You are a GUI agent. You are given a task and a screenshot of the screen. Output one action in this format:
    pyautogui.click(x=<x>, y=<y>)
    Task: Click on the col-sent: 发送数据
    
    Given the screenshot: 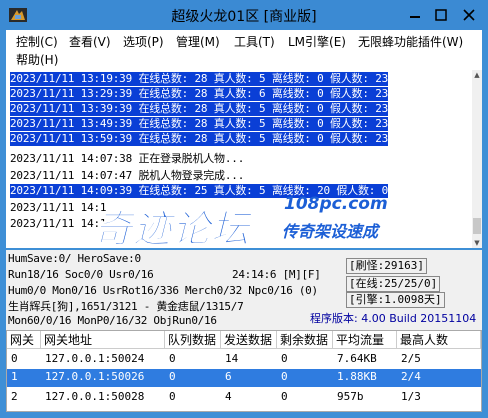 What is the action you would take?
    pyautogui.click(x=249, y=340)
    